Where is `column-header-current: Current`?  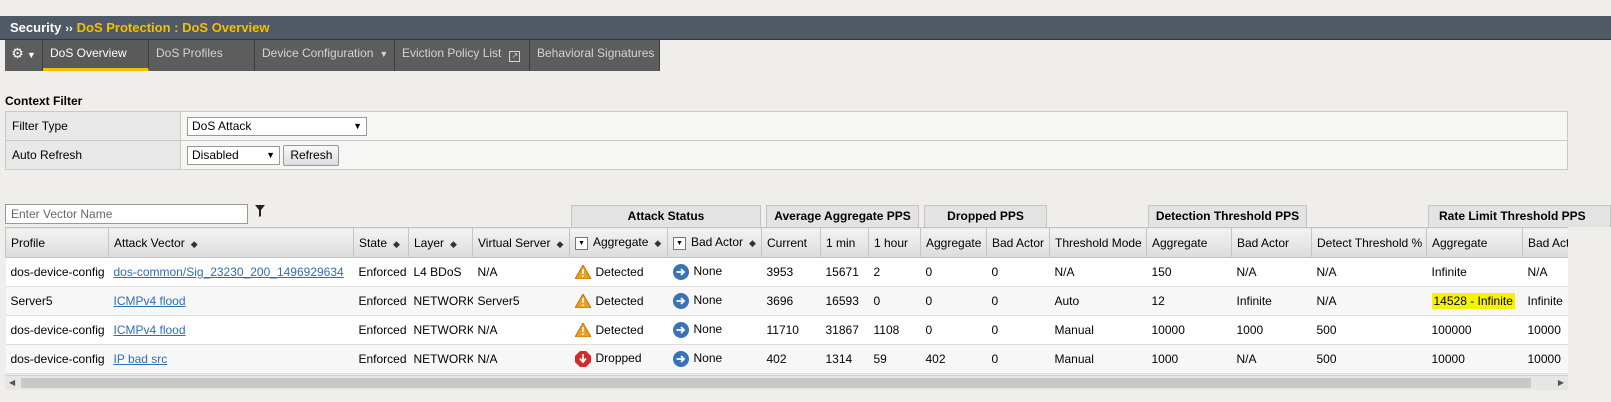
column-header-current: Current is located at coordinates (791, 242).